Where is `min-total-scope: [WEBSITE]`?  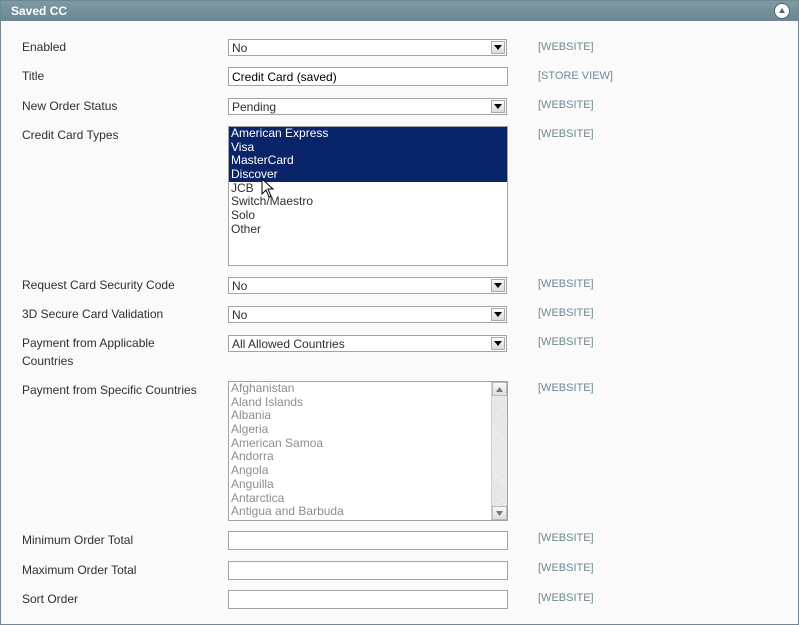
min-total-scope: [WEBSITE] is located at coordinates (566, 538).